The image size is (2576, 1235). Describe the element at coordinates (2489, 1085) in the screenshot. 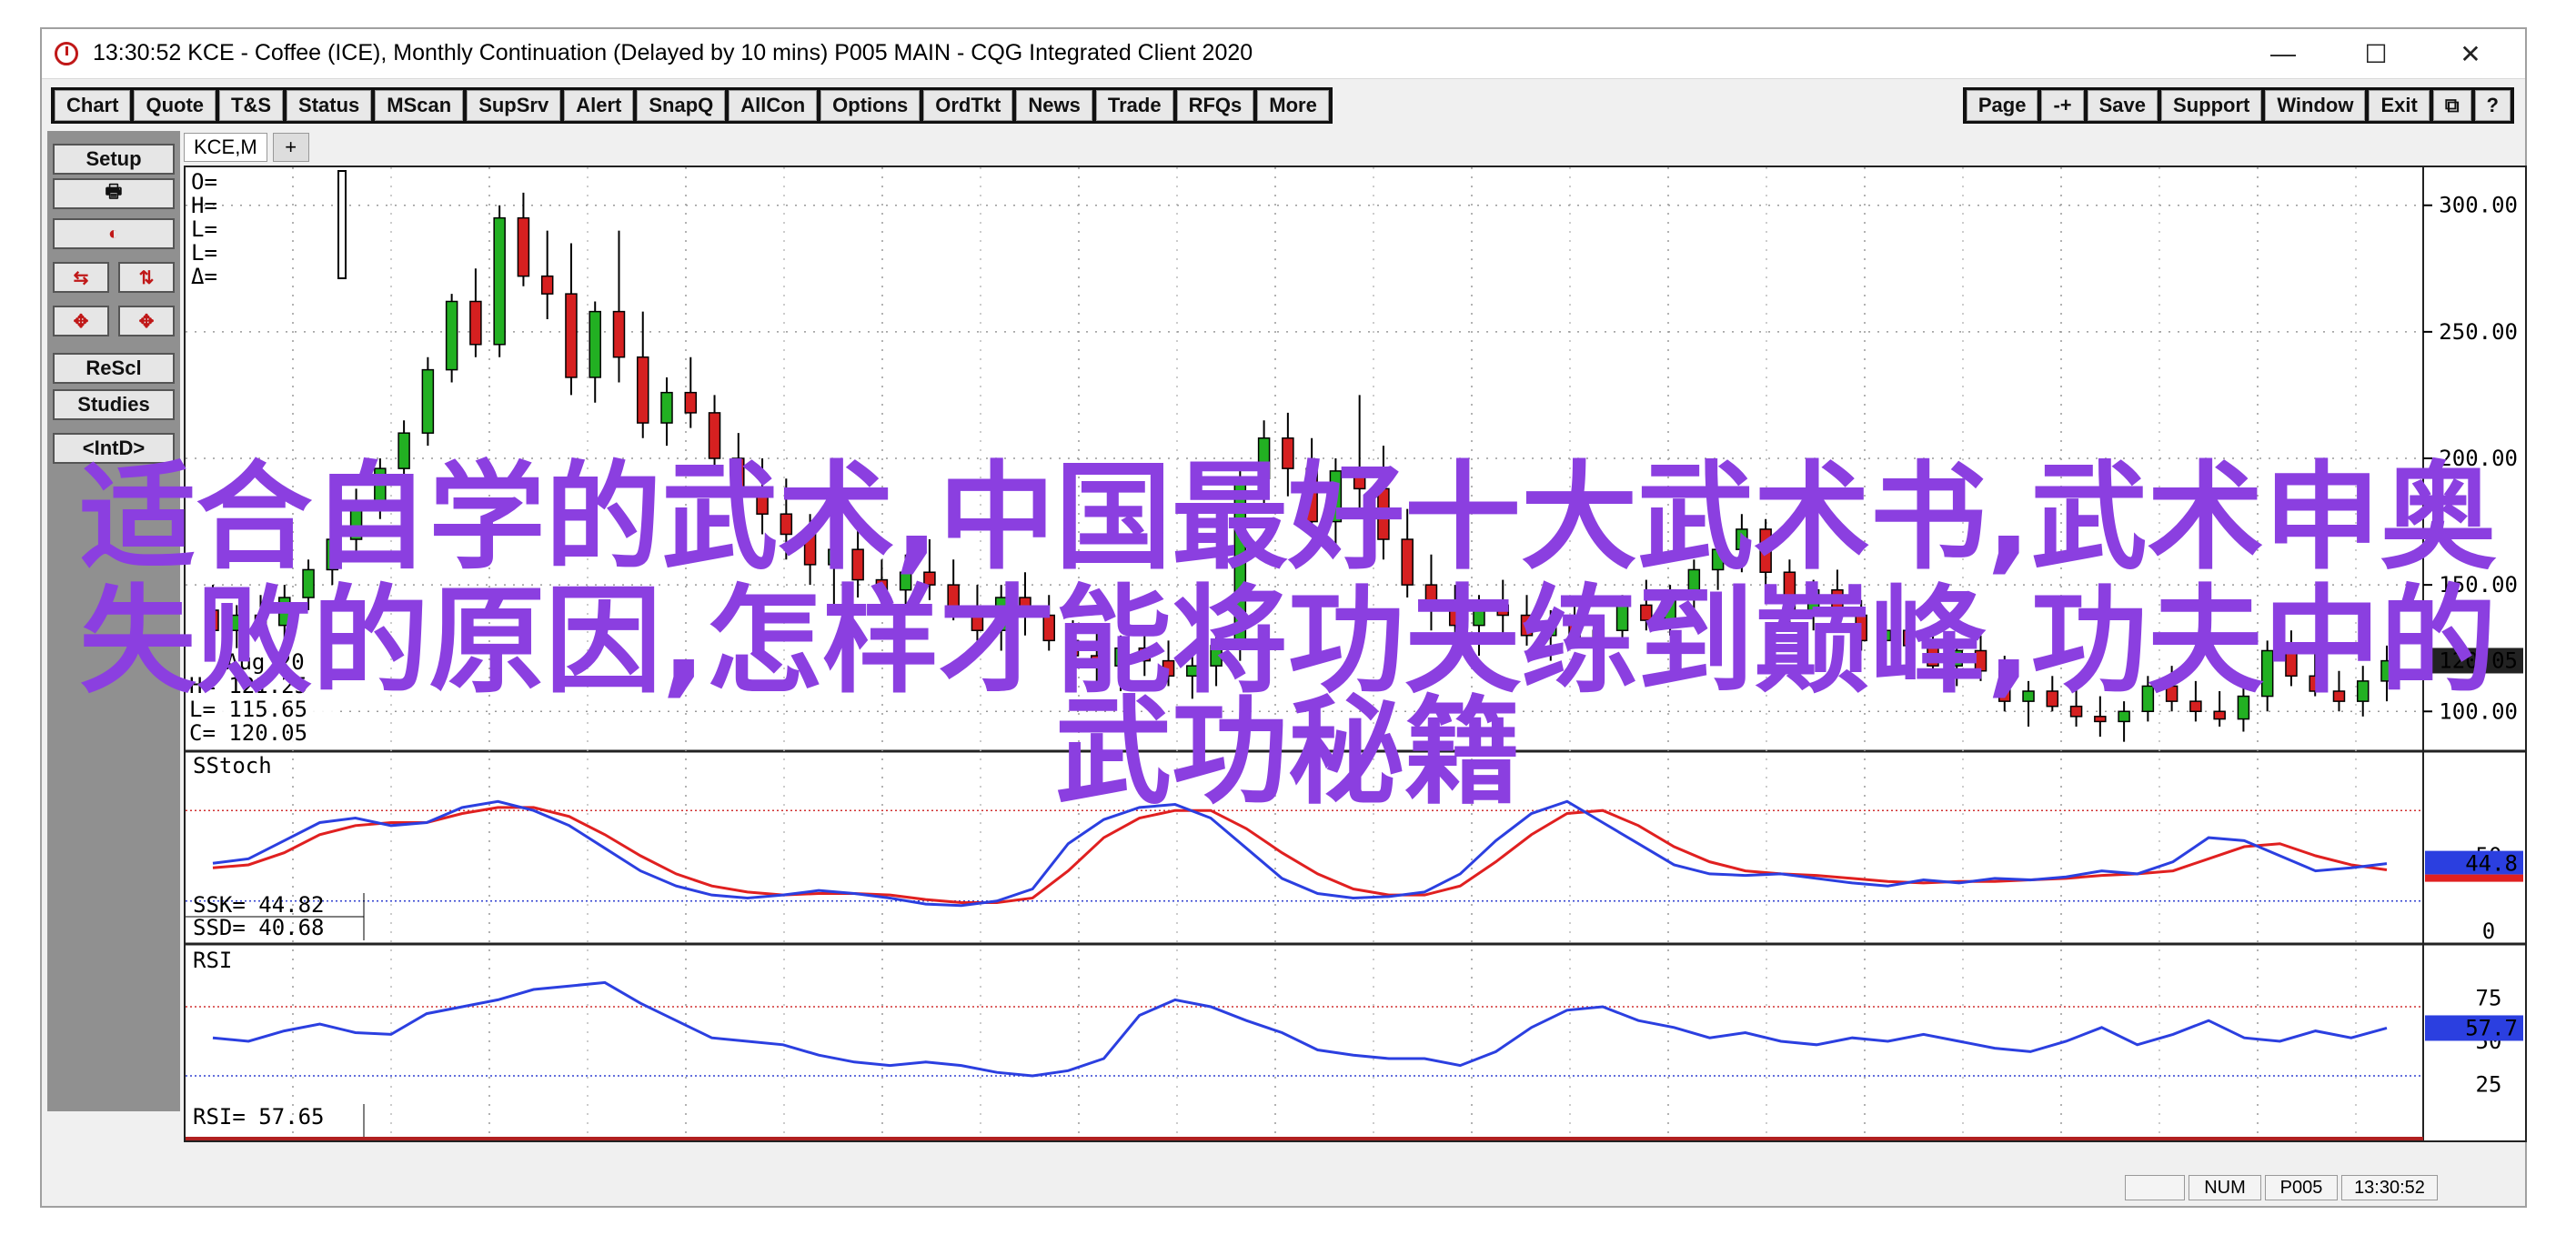

I see `rsi-axis-label: 25` at that location.